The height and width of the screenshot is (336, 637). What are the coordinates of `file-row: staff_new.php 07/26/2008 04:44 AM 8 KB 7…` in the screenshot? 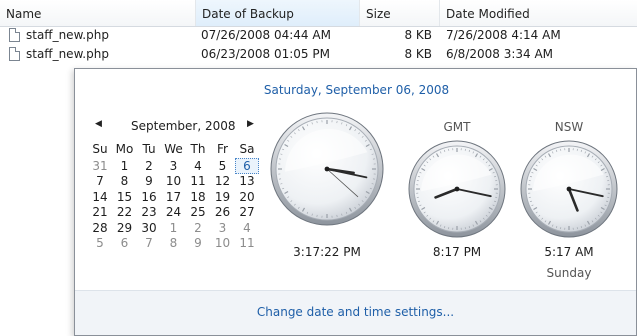 It's located at (318, 35).